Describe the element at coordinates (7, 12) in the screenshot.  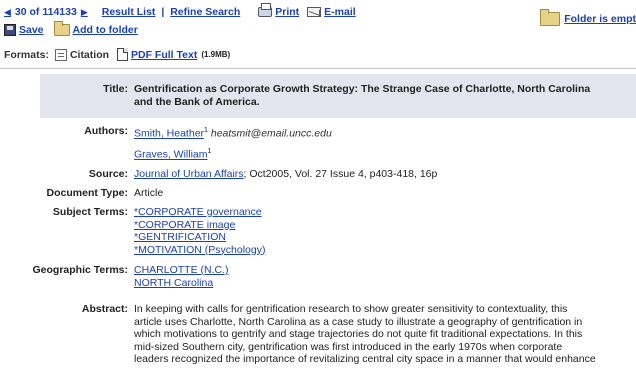
I see `previous-record-arrow-icon: ◀` at that location.